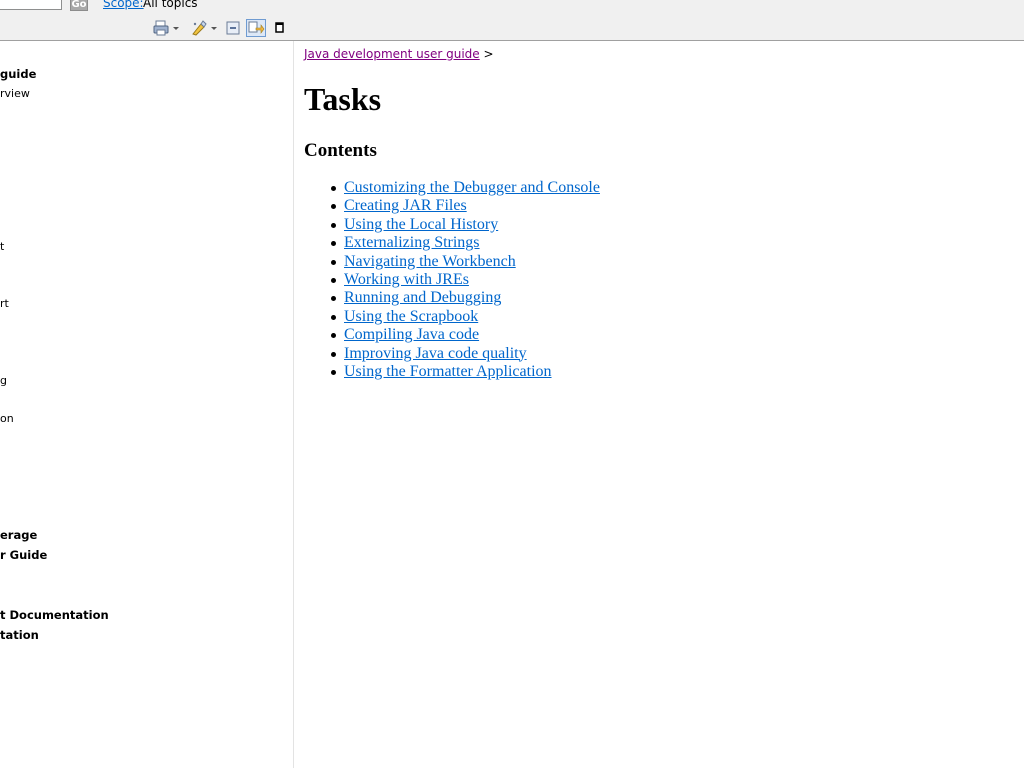 This screenshot has width=1024, height=768. Describe the element at coordinates (512, 8) in the screenshot. I see `search-bar: Go Scope: All topics` at that location.